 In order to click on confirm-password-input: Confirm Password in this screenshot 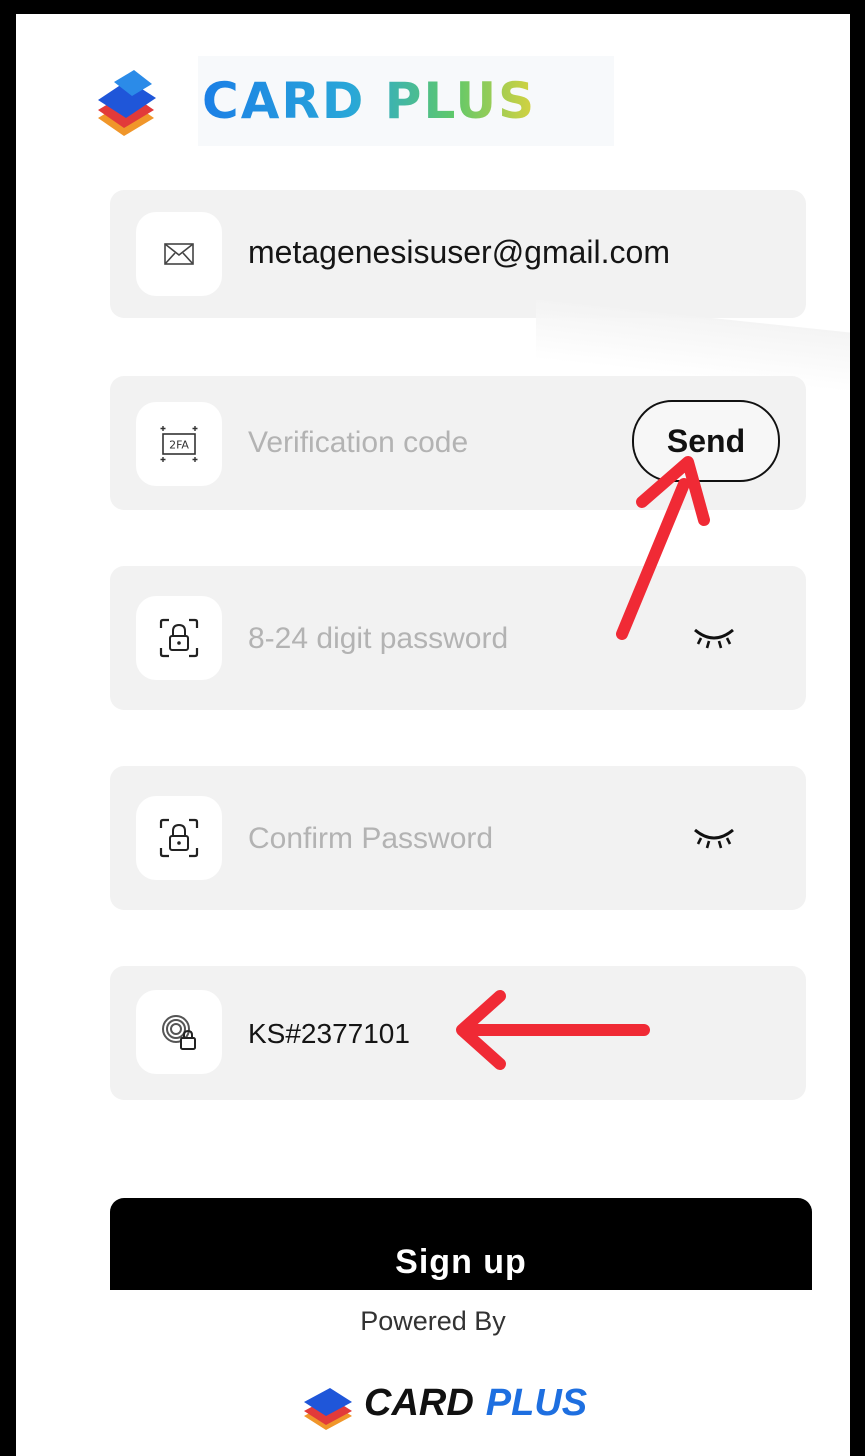, I will do `click(370, 839)`.